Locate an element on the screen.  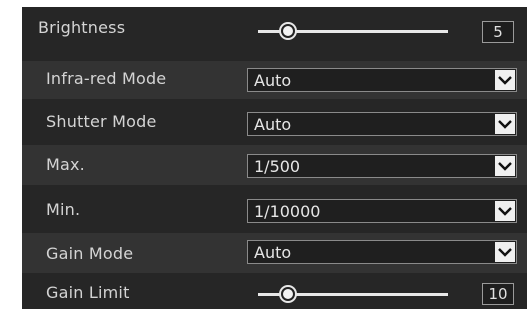
min-select: 1/10000 is located at coordinates (382, 211).